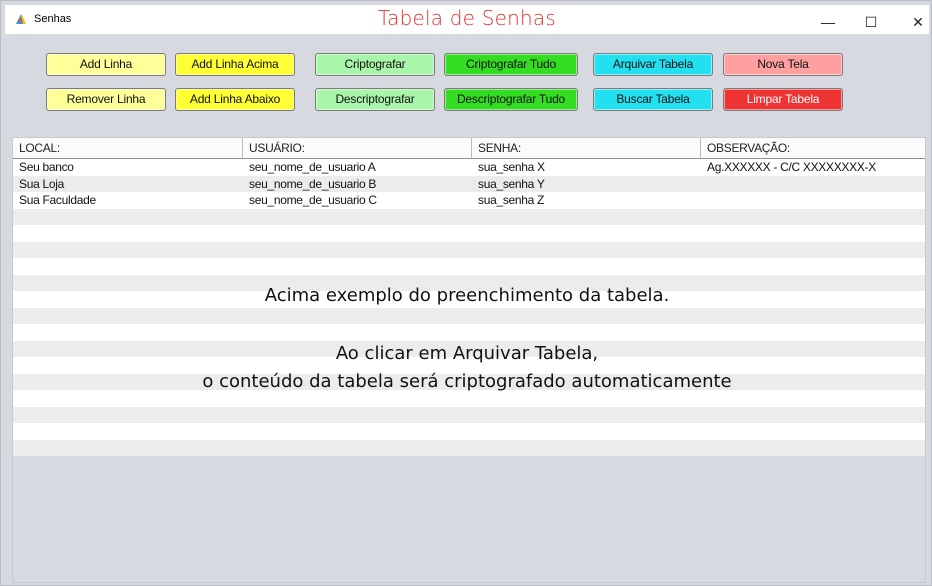 The height and width of the screenshot is (586, 932). Describe the element at coordinates (106, 64) in the screenshot. I see `add-linha-button: Add Linha` at that location.